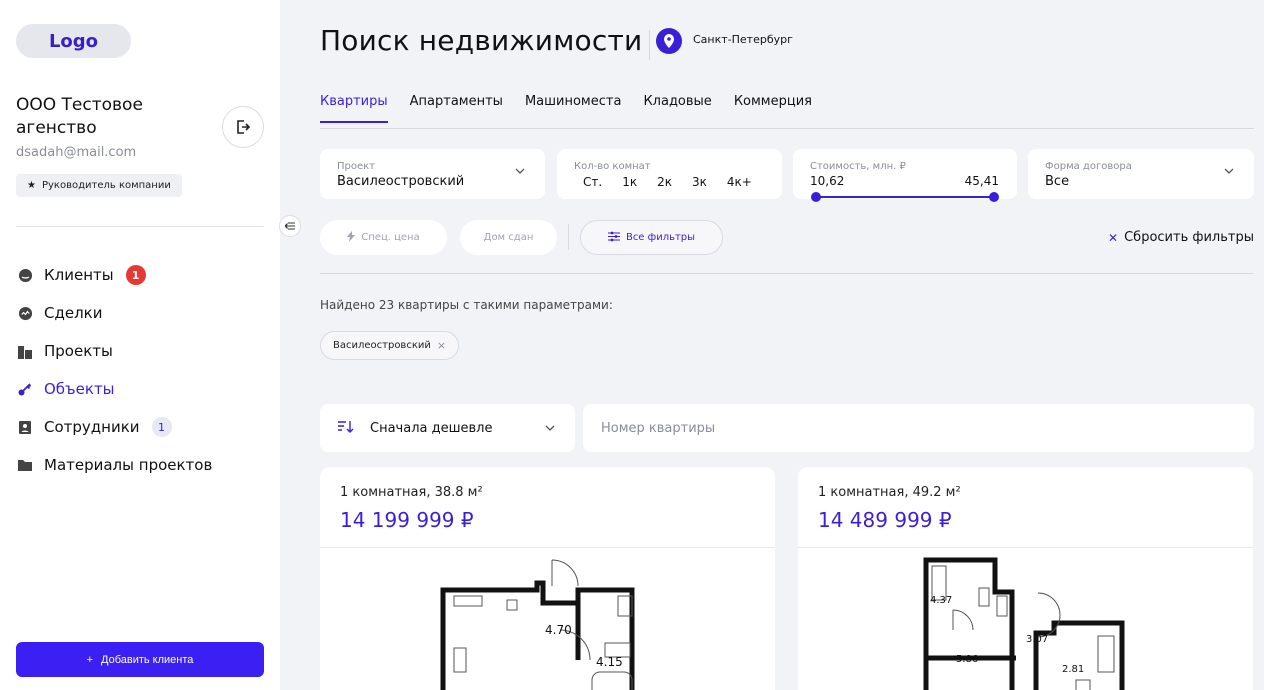  I want to click on pill-separator, so click(568, 237).